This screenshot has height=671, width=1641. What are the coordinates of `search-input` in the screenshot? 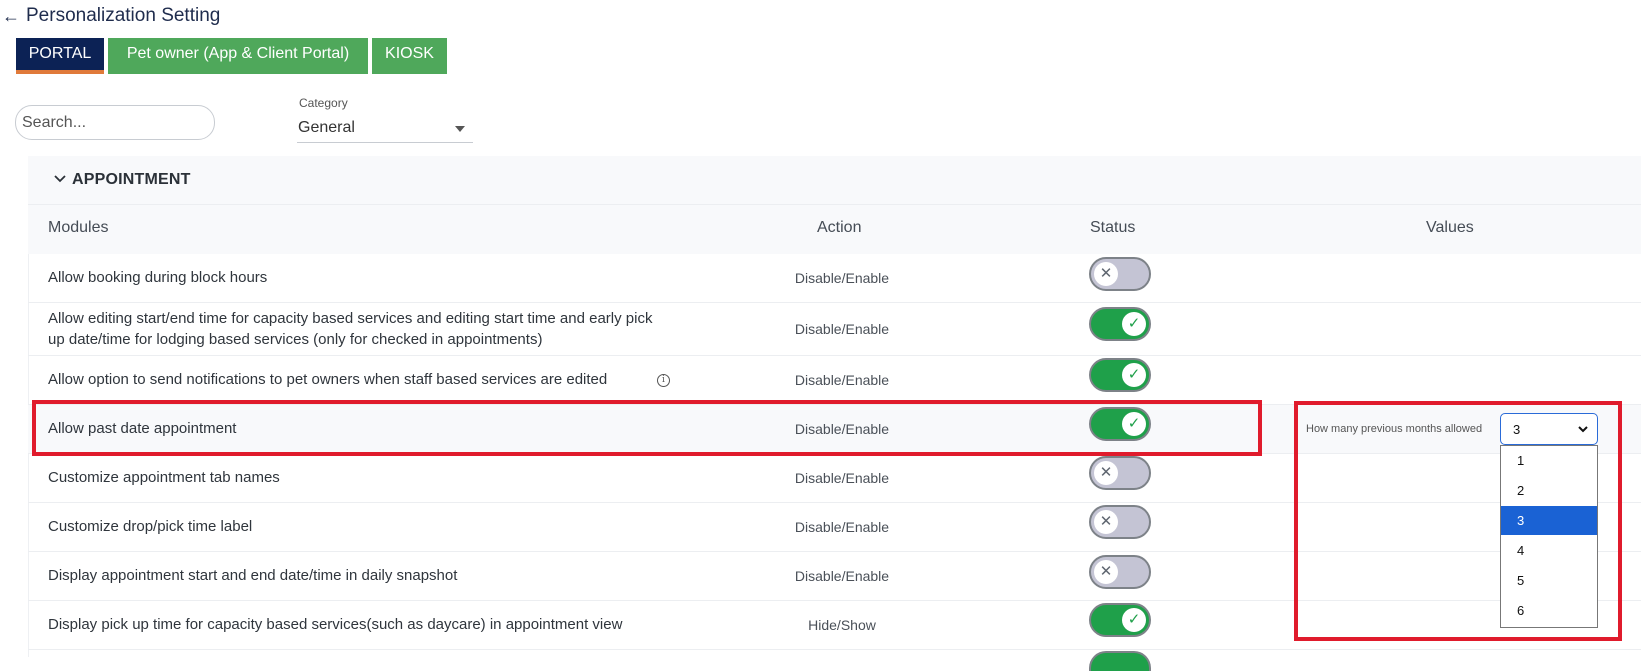 It's located at (115, 122).